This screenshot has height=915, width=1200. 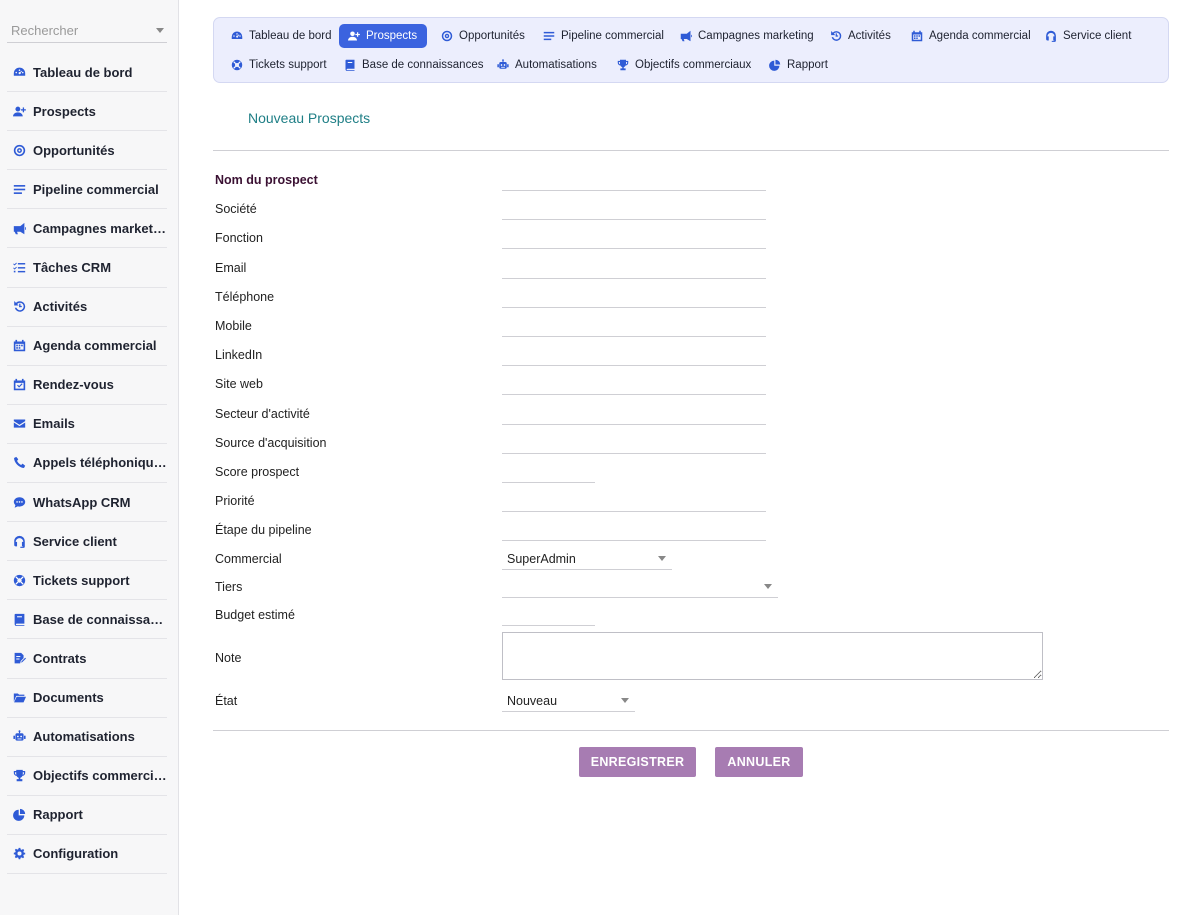 I want to click on sidebar-item-campagnes-marketing: Campagnes marketing, so click(x=87, y=229).